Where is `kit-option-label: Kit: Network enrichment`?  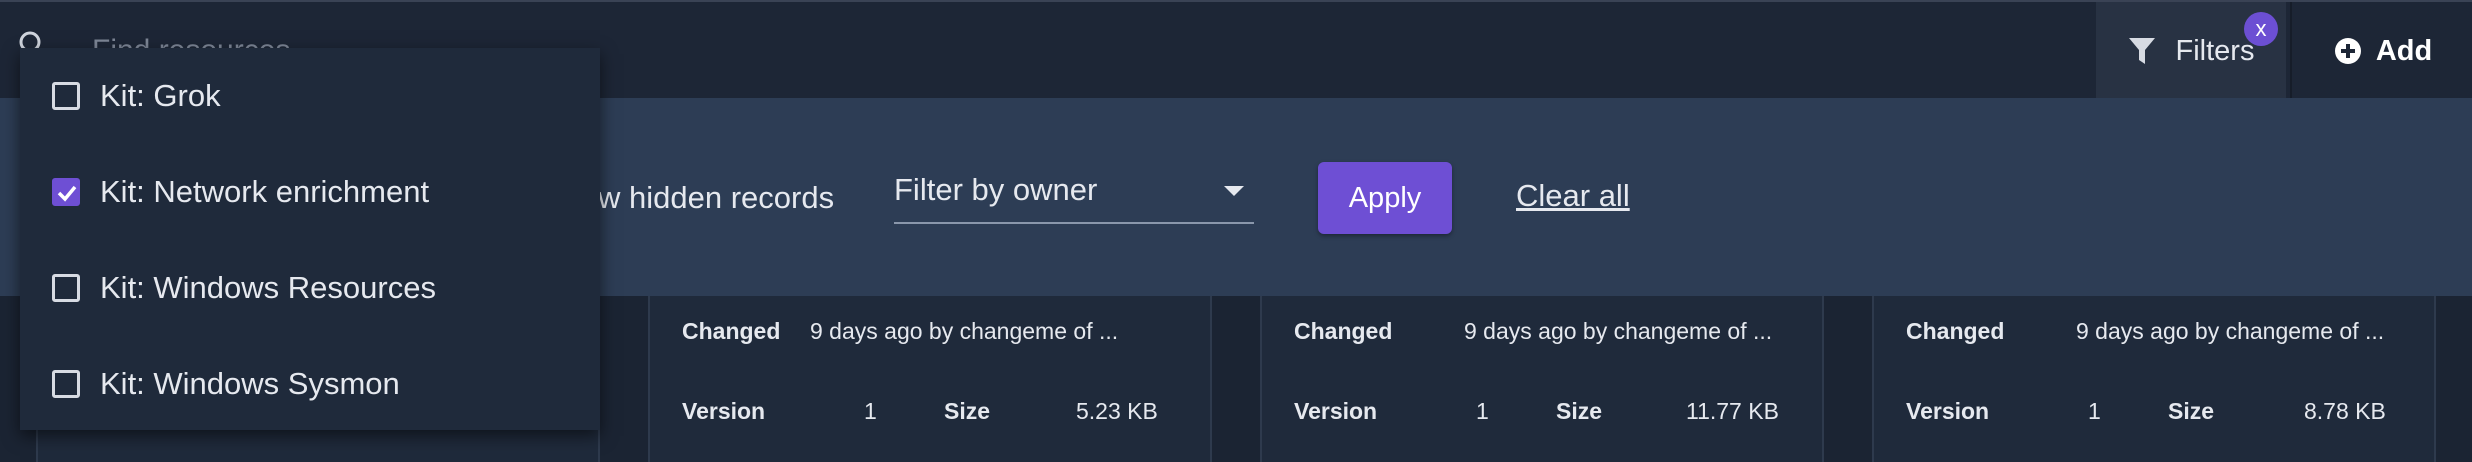 kit-option-label: Kit: Network enrichment is located at coordinates (265, 191).